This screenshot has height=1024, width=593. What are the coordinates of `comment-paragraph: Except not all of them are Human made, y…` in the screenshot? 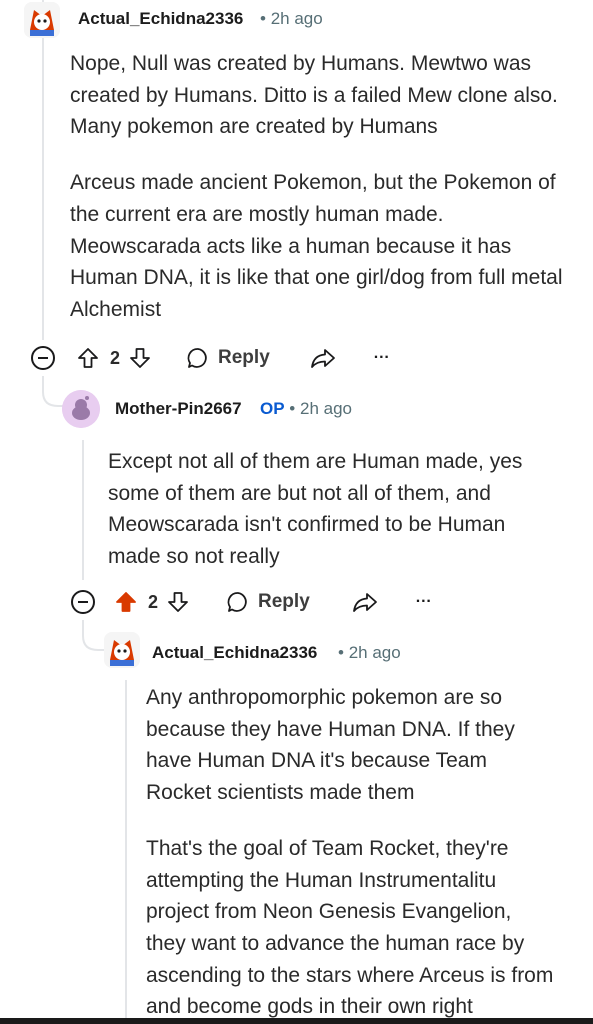 It's located at (315, 509).